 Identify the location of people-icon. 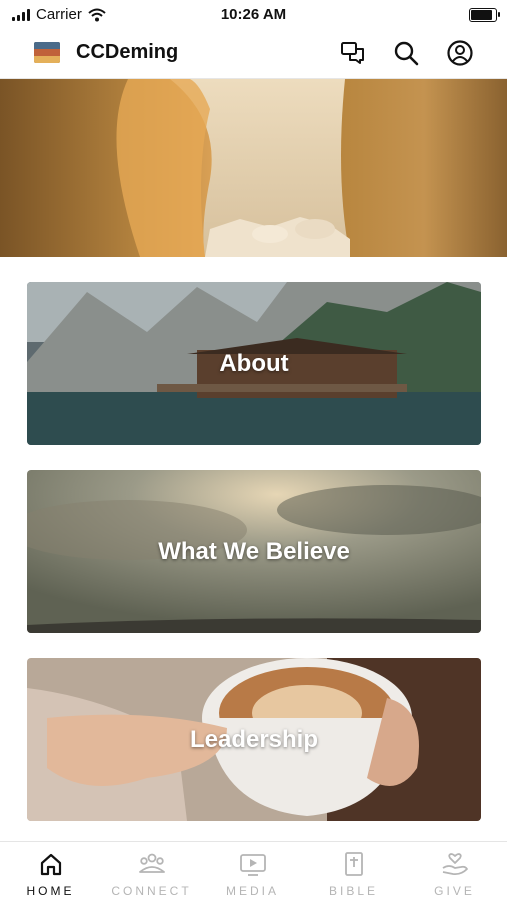
(152, 863).